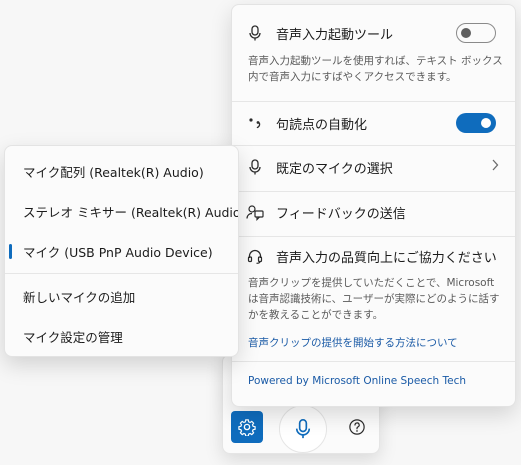  What do you see at coordinates (113, 172) in the screenshot?
I see `menu-item-label: マイク配列 (Realtek(R) Audio)` at bounding box center [113, 172].